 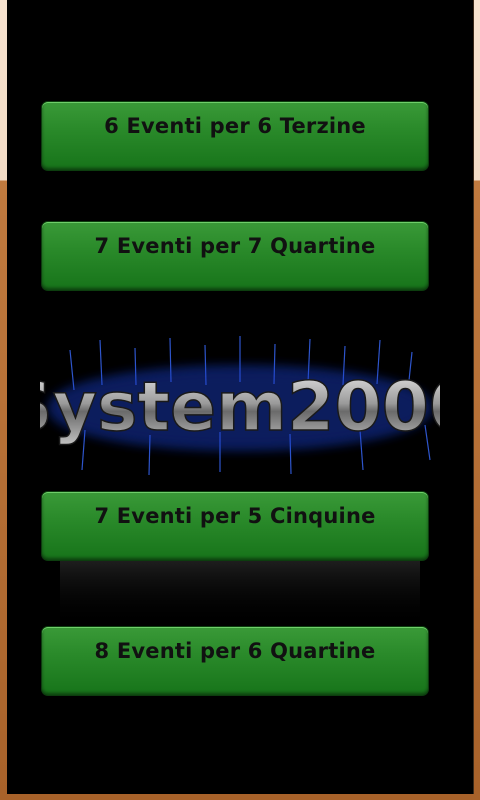 What do you see at coordinates (235, 246) in the screenshot?
I see `button-label: 7 Eventi per 7 Quartine` at bounding box center [235, 246].